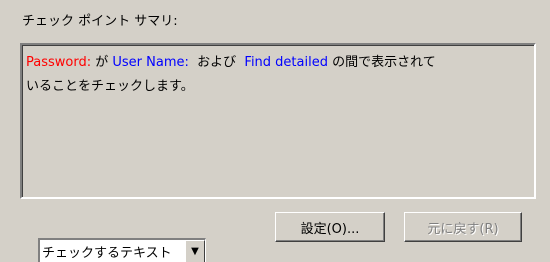 This screenshot has width=550, height=262. What do you see at coordinates (150, 62) in the screenshot?
I see `user-name-label: User Name:` at bounding box center [150, 62].